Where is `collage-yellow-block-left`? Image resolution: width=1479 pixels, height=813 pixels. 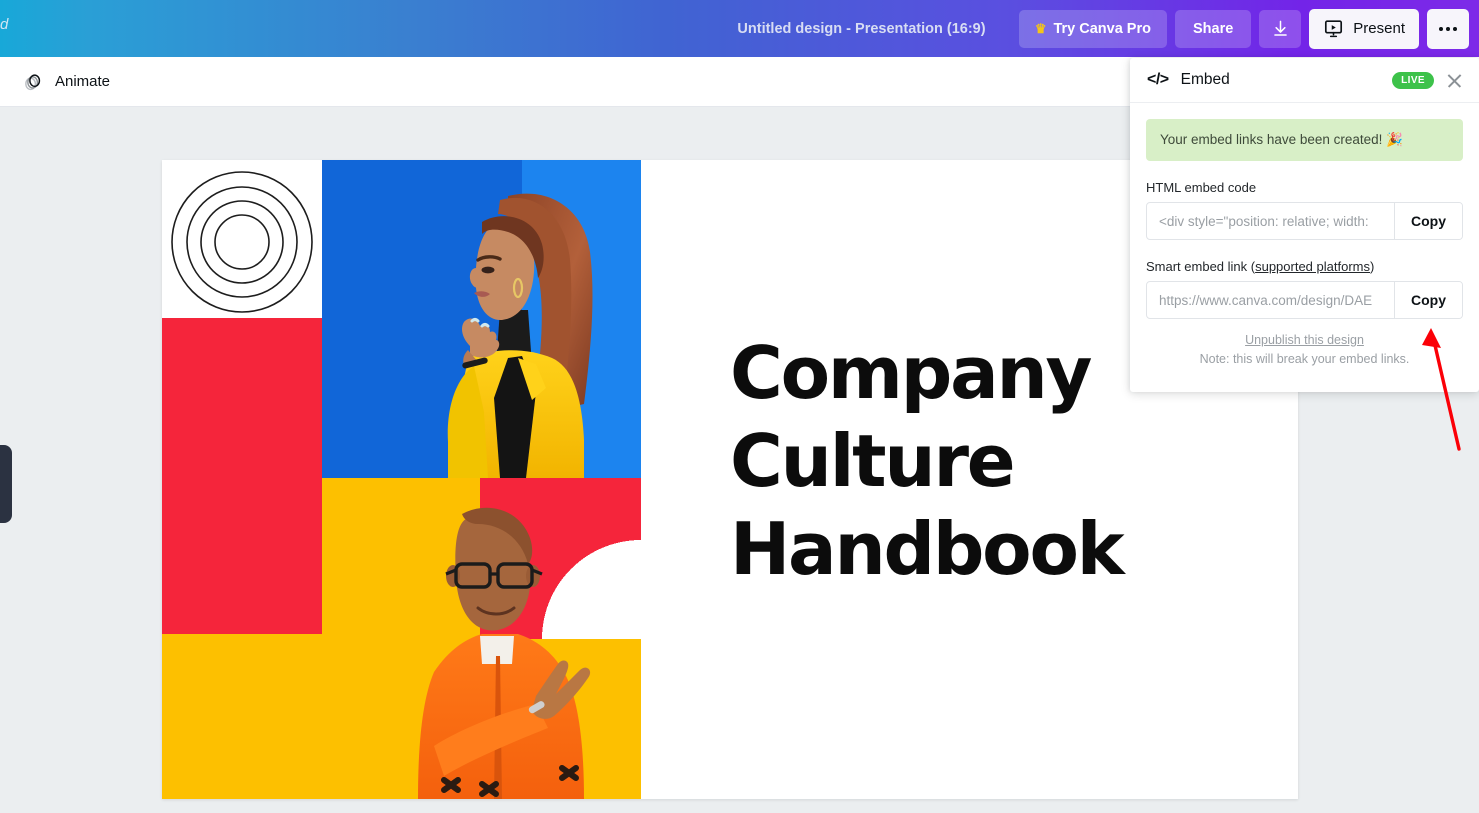
collage-yellow-block-left is located at coordinates (242, 716).